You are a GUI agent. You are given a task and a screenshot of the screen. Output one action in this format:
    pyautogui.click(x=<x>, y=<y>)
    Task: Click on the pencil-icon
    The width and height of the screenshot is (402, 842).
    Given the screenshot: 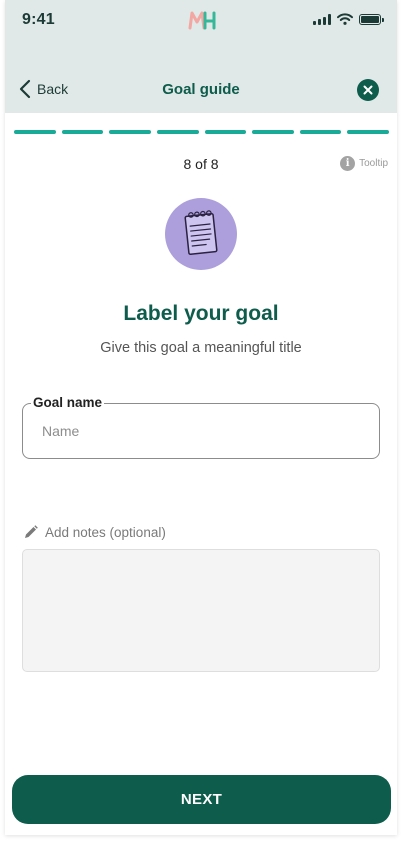 What is the action you would take?
    pyautogui.click(x=31, y=531)
    